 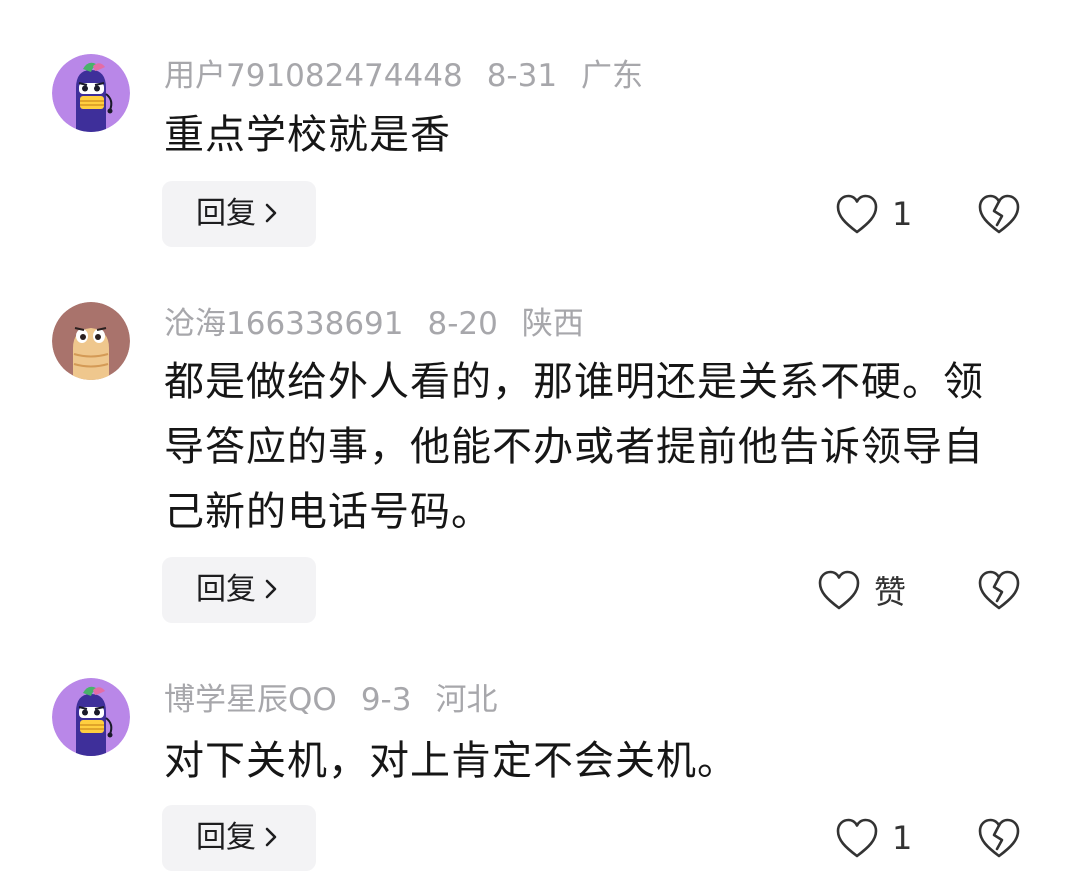 I want to click on comment-meta: 博学星辰QO 9-3 河北, so click(x=342, y=700).